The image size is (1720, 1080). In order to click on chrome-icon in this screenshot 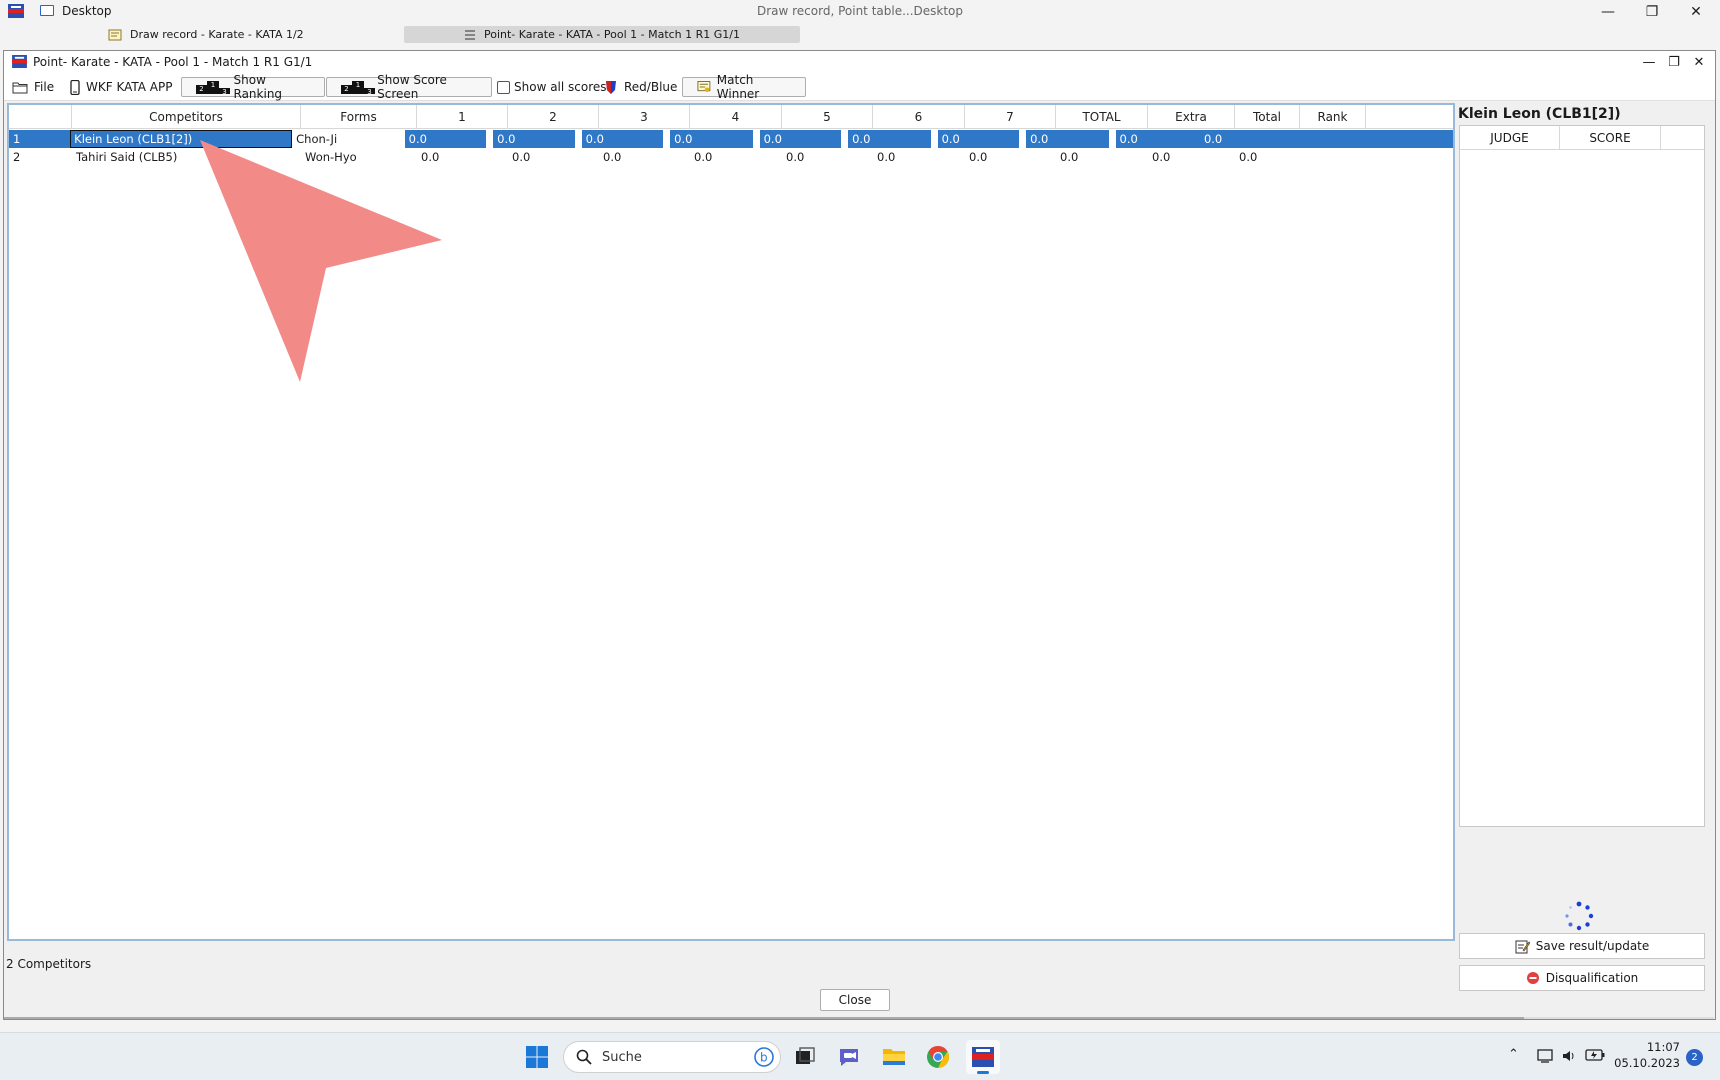, I will do `click(938, 1057)`.